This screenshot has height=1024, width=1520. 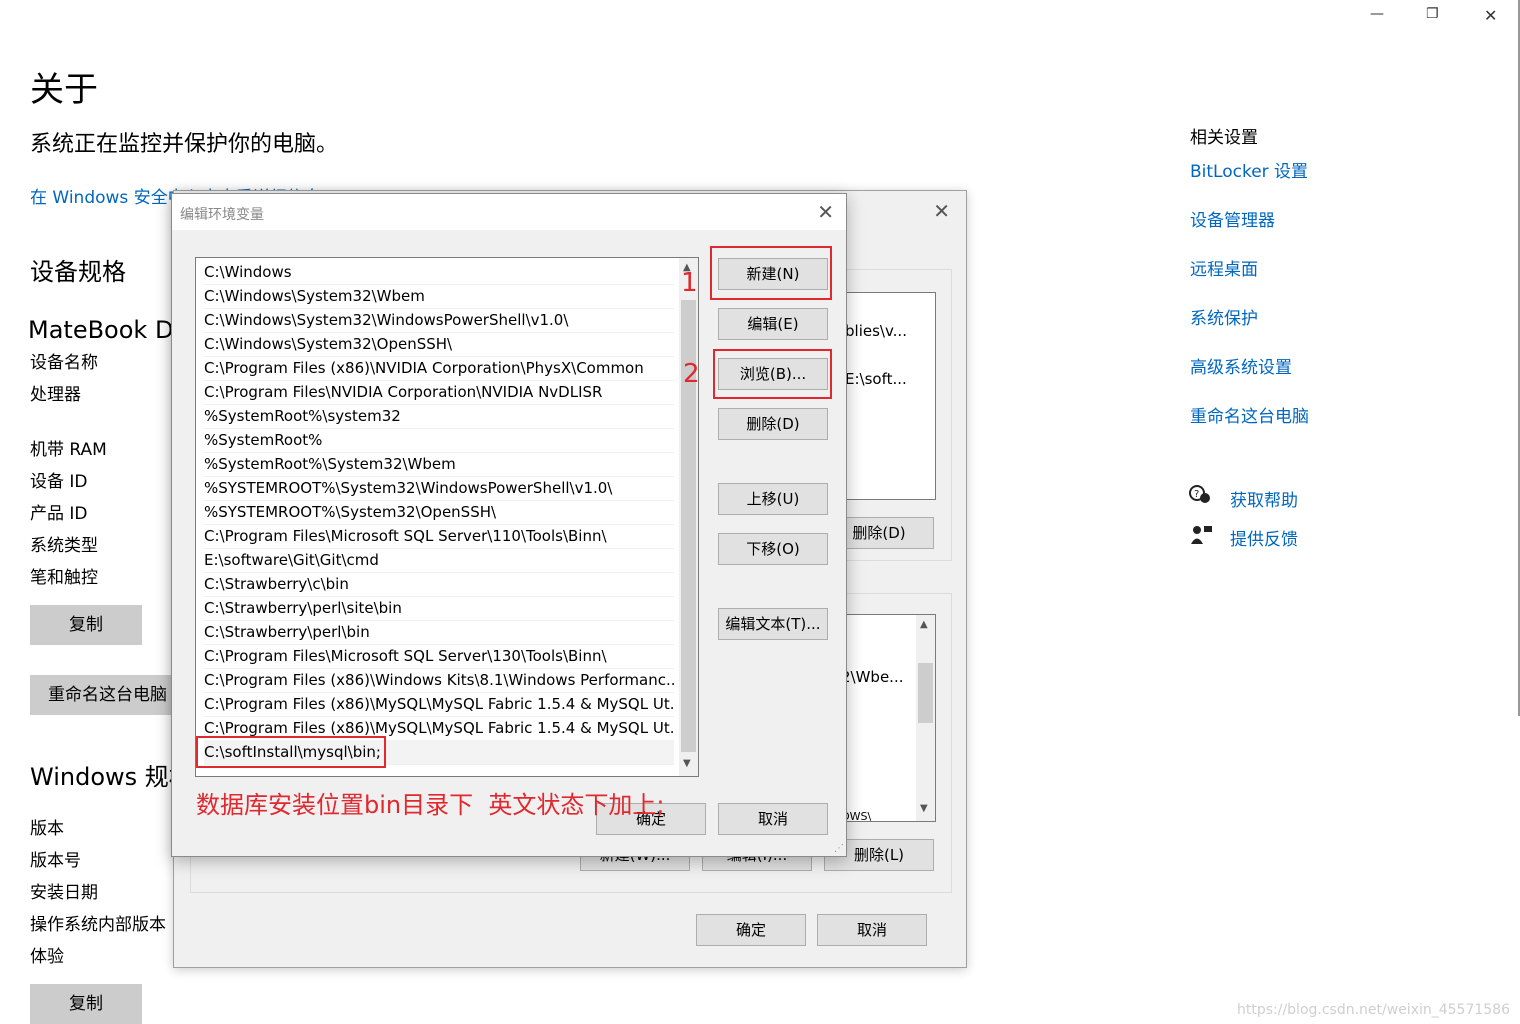 What do you see at coordinates (64, 546) in the screenshot?
I see `system-type-label: 系统类型` at bounding box center [64, 546].